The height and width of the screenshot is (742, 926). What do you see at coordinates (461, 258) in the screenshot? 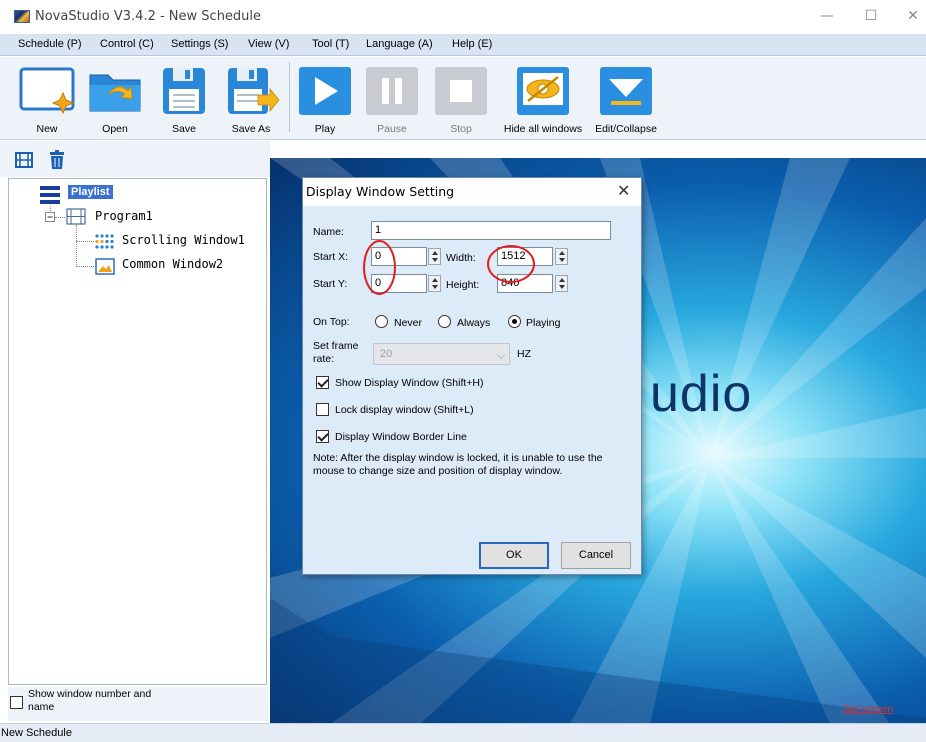
I see `width-label: Width:` at bounding box center [461, 258].